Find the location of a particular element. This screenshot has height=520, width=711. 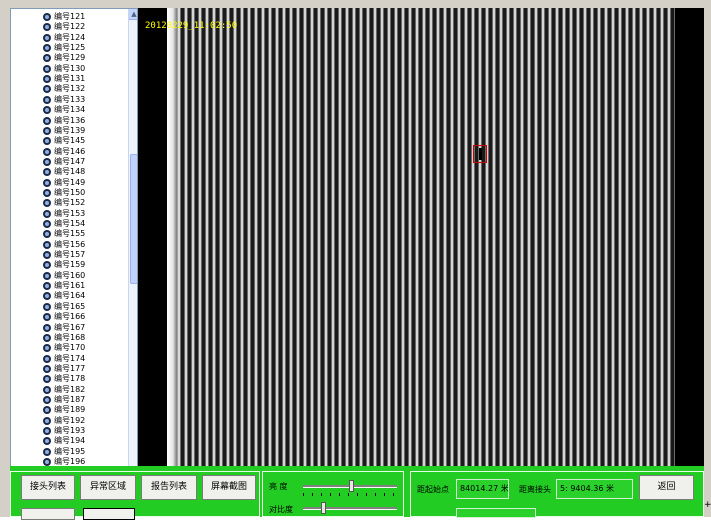

contrast-slider is located at coordinates (350, 508).